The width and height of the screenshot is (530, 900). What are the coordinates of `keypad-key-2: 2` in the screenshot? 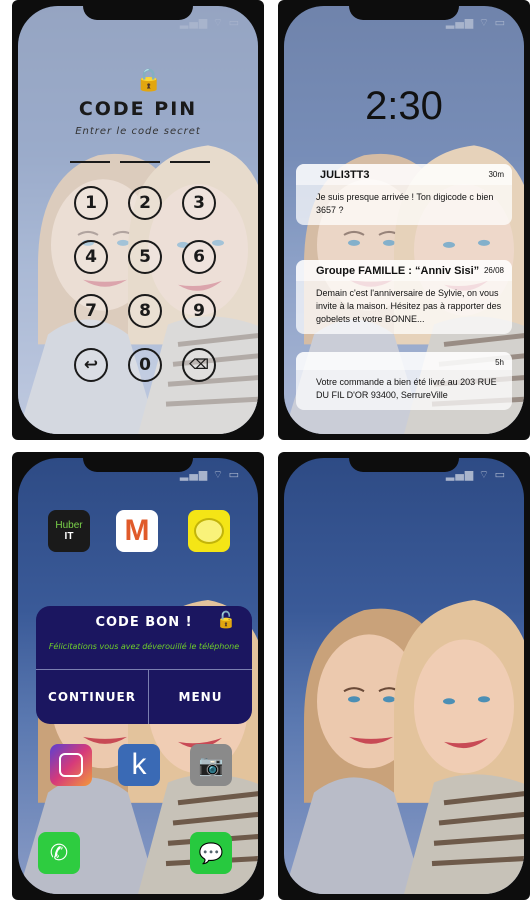 It's located at (145, 203).